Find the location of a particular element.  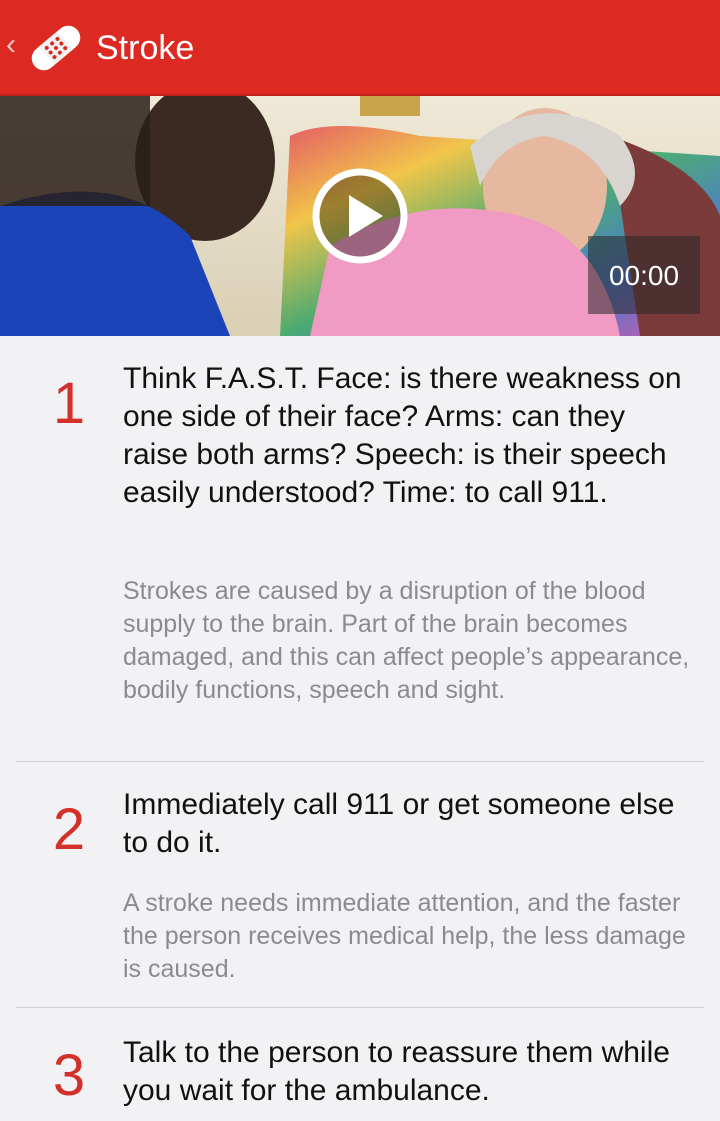

chevron-left-icon: ‹ is located at coordinates (11, 44).